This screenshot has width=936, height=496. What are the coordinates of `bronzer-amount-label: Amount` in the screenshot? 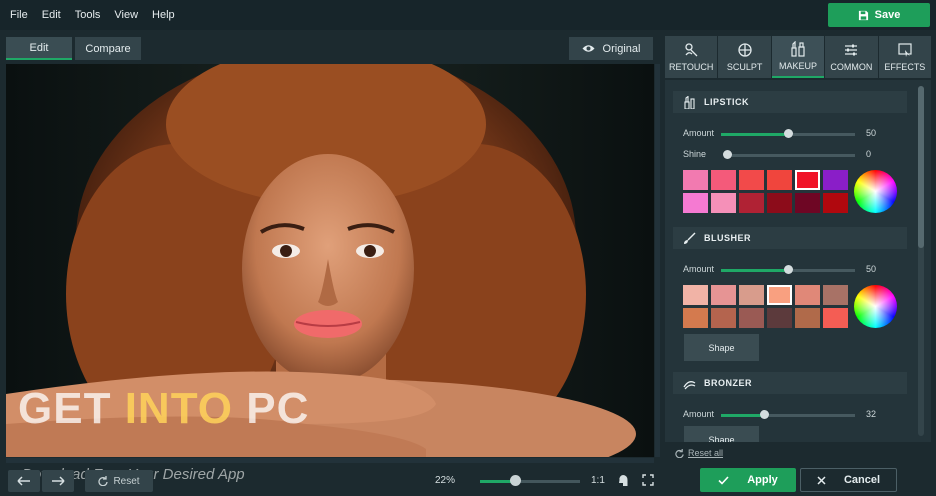 It's located at (699, 414).